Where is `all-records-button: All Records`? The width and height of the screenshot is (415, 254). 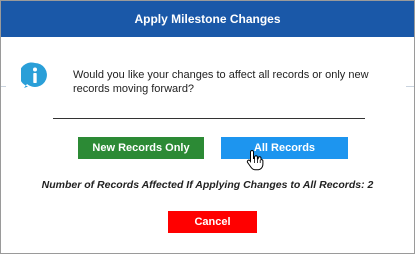
all-records-button: All Records is located at coordinates (284, 148).